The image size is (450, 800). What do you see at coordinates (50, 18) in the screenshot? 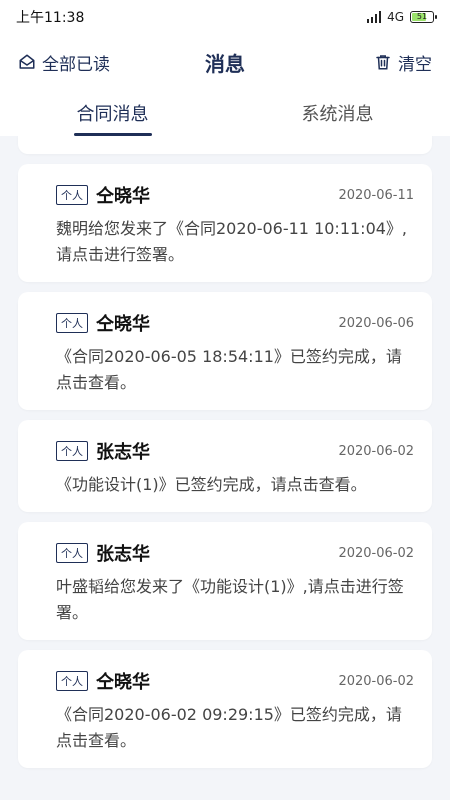
I see `status-time: 上午11:38` at bounding box center [50, 18].